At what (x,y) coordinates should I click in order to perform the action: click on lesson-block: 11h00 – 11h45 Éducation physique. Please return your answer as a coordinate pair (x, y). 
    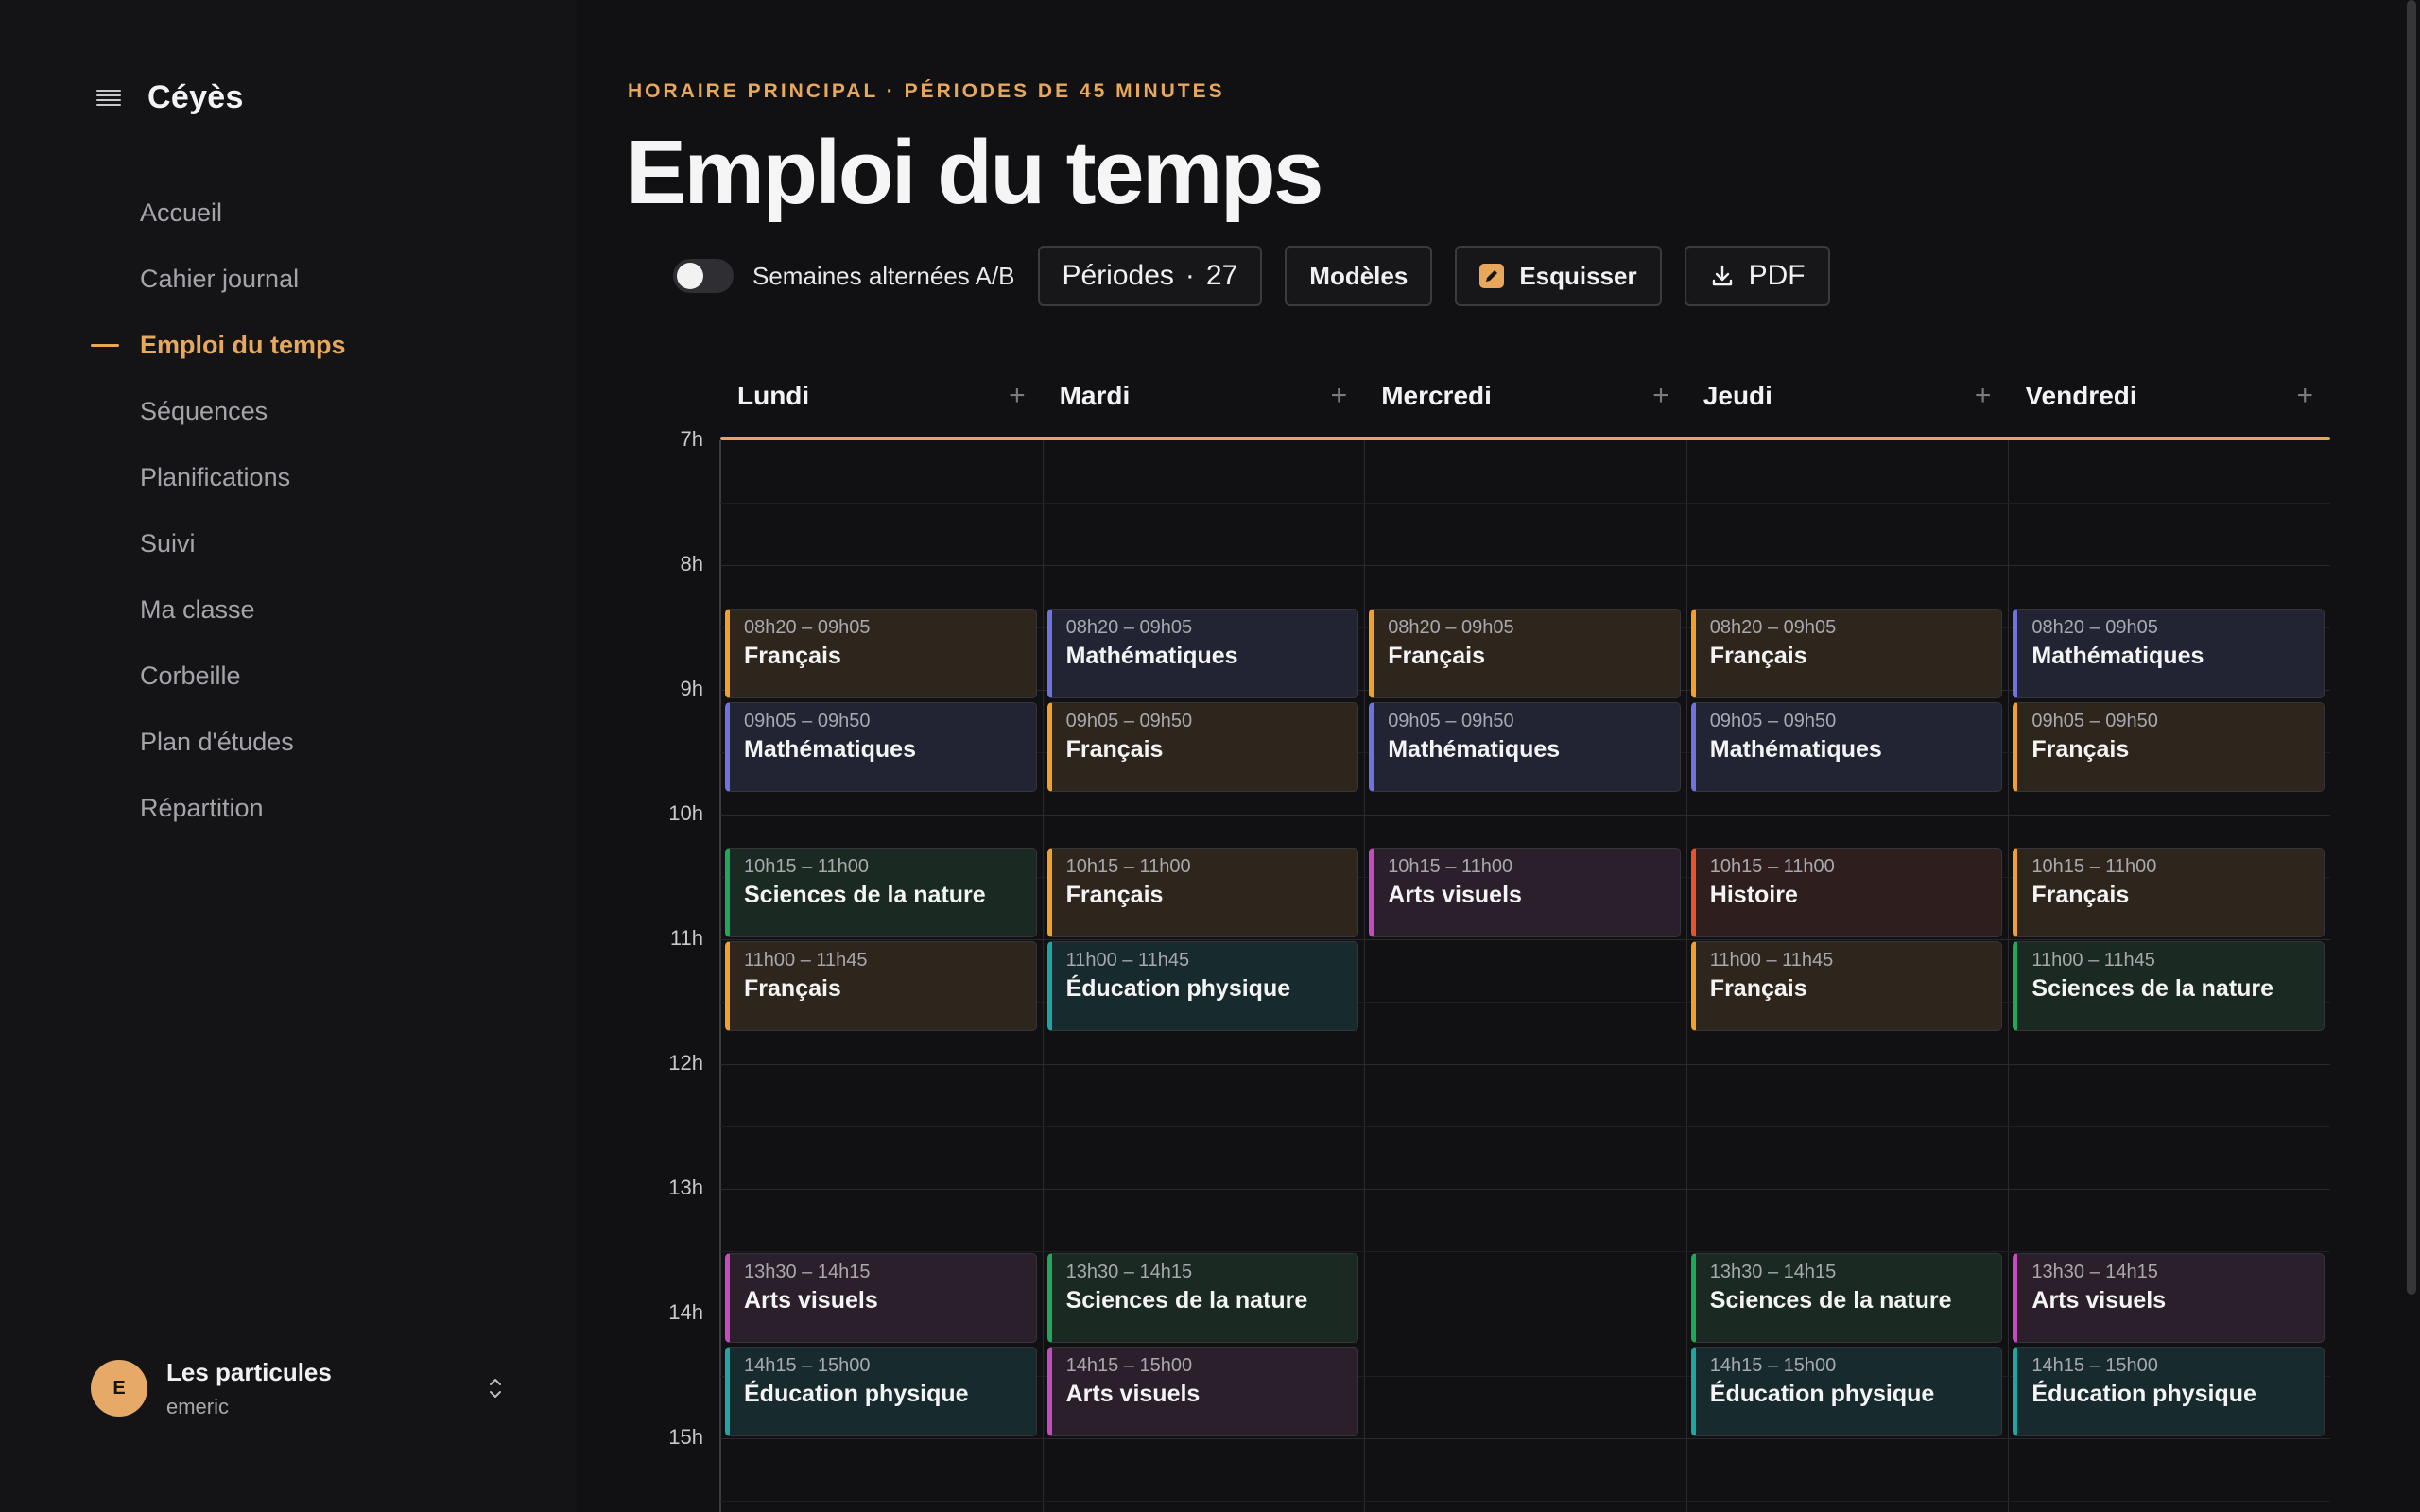
    Looking at the image, I should click on (1203, 986).